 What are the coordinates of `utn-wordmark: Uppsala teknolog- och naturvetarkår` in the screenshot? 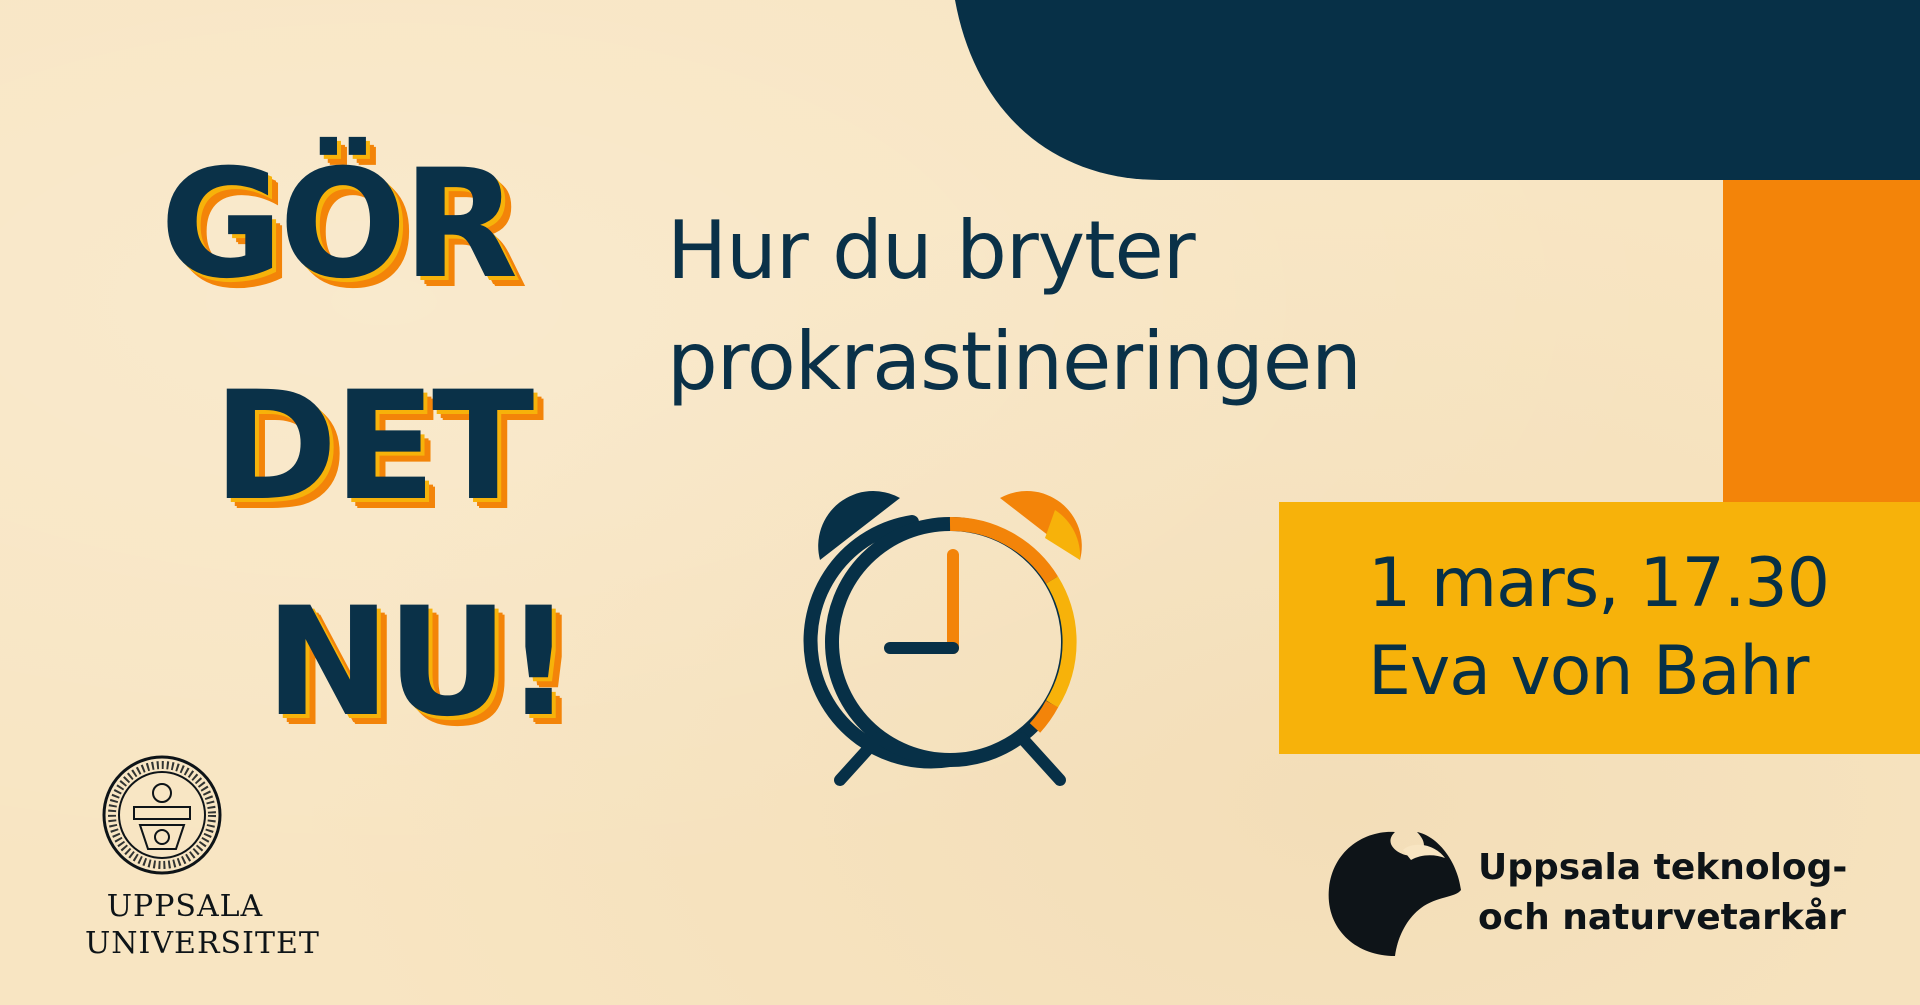 It's located at (1662, 893).